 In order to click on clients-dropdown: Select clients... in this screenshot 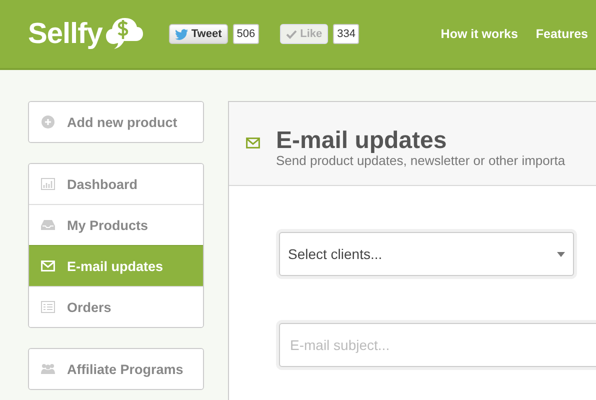, I will do `click(426, 254)`.